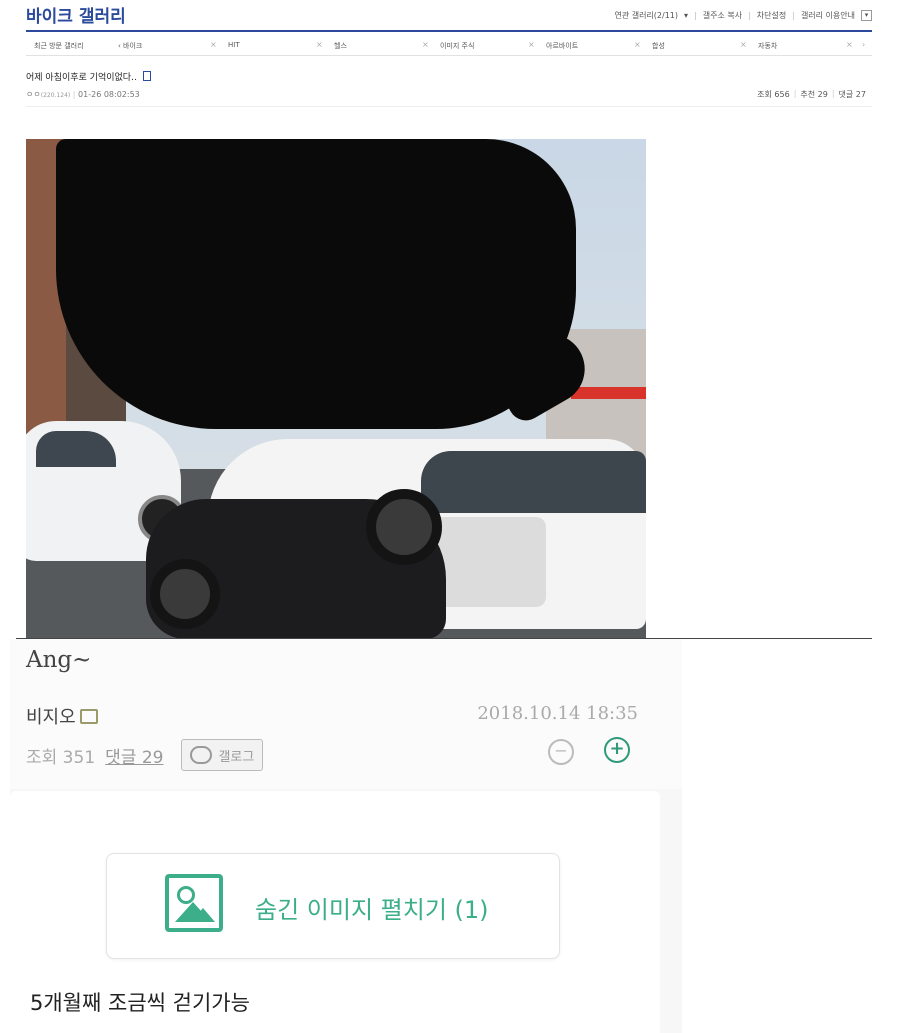 This screenshot has height=1033, width=900. What do you see at coordinates (562, 46) in the screenshot?
I see `recent-item-parttime: 아르바이트` at bounding box center [562, 46].